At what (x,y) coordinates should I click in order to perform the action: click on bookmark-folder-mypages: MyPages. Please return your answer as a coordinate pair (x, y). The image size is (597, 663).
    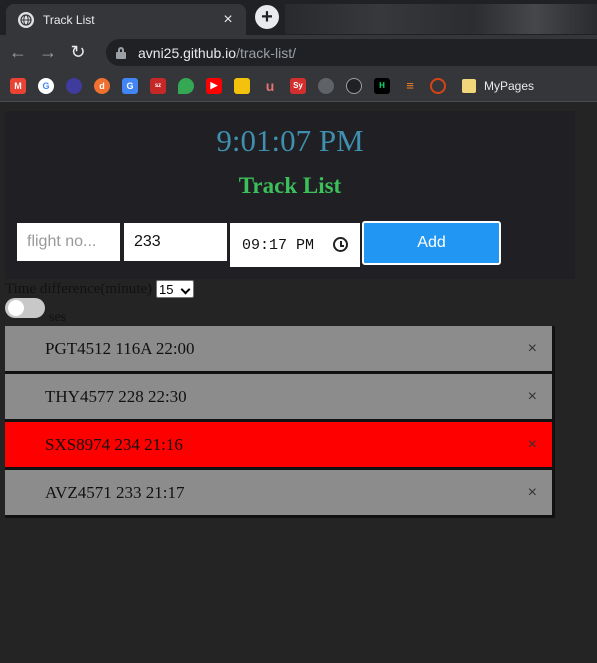
    Looking at the image, I should click on (498, 85).